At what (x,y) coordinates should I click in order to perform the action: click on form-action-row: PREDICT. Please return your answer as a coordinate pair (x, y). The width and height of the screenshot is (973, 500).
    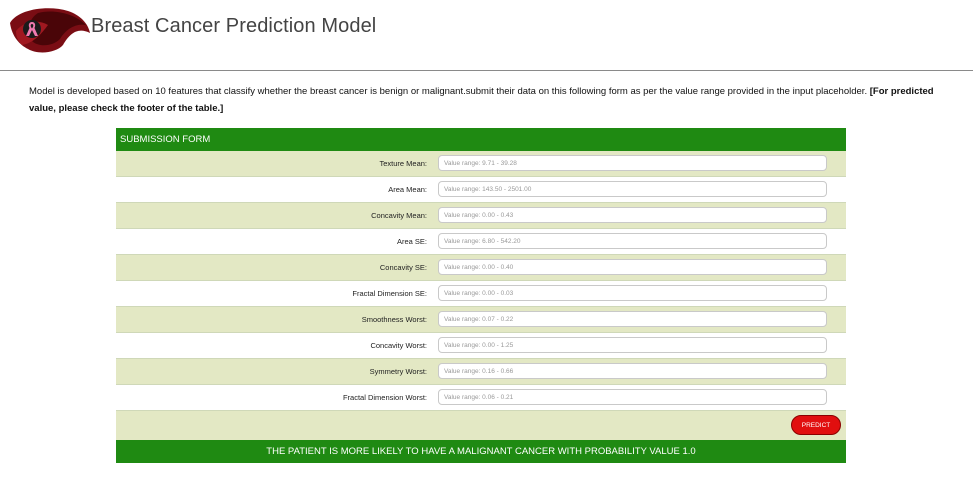
    Looking at the image, I should click on (481, 425).